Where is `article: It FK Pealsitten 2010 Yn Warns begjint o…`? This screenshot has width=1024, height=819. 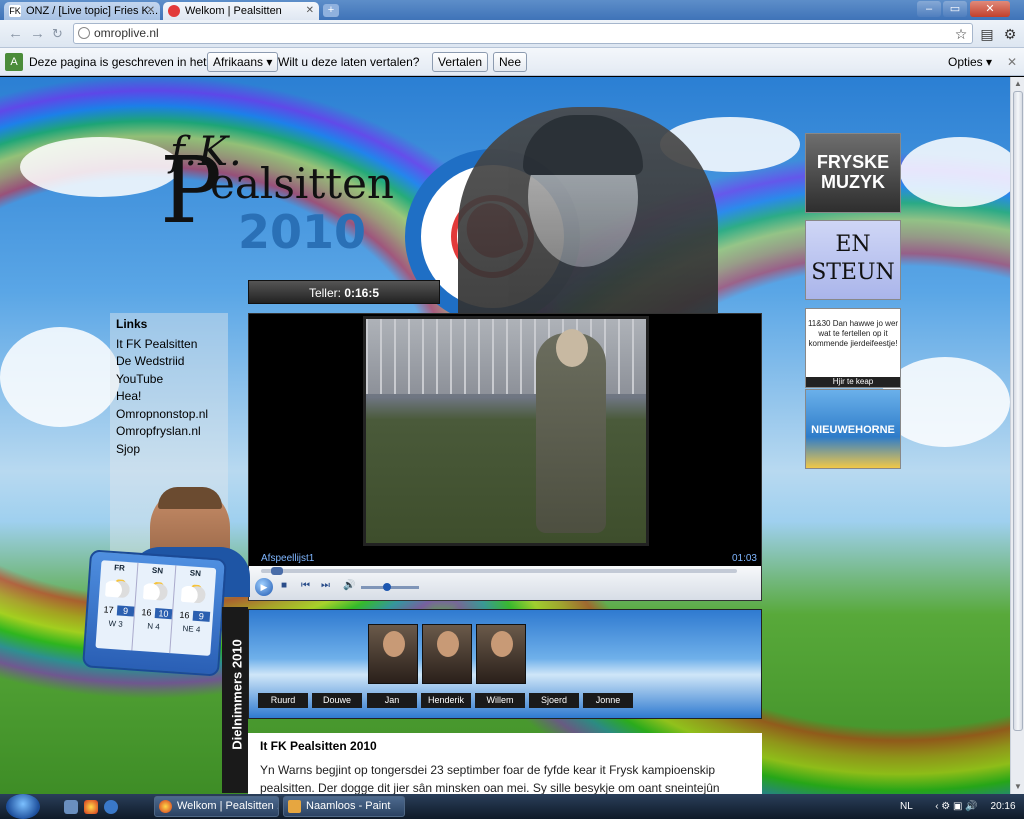
article: It FK Pealsitten 2010 Yn Warns begjint o… is located at coordinates (505, 763).